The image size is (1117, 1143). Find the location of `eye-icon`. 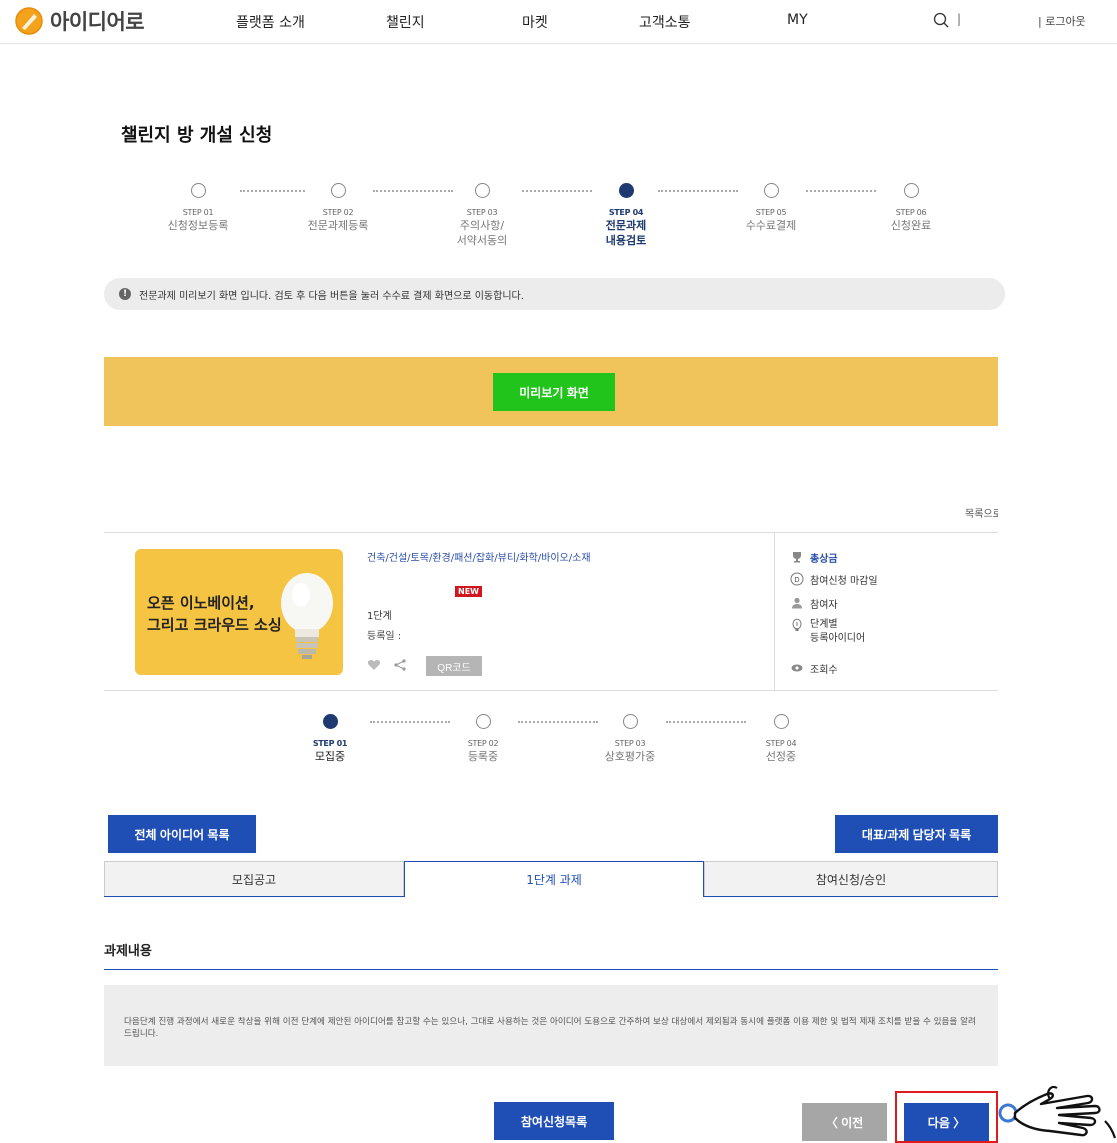

eye-icon is located at coordinates (797, 668).